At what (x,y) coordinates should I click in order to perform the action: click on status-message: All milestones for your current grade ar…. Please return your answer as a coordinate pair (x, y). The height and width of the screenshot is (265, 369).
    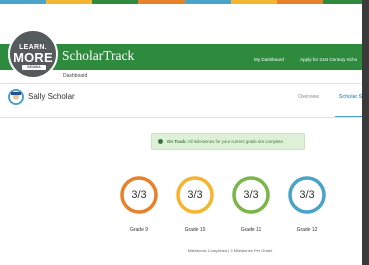
    Looking at the image, I should click on (236, 141).